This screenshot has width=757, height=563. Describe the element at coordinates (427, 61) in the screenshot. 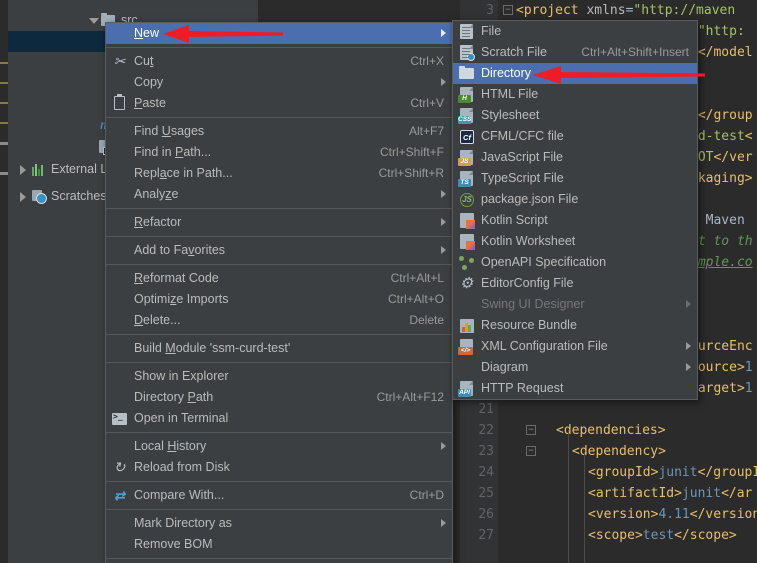

I see `menu-item-shortcut: Ctrl+X` at that location.